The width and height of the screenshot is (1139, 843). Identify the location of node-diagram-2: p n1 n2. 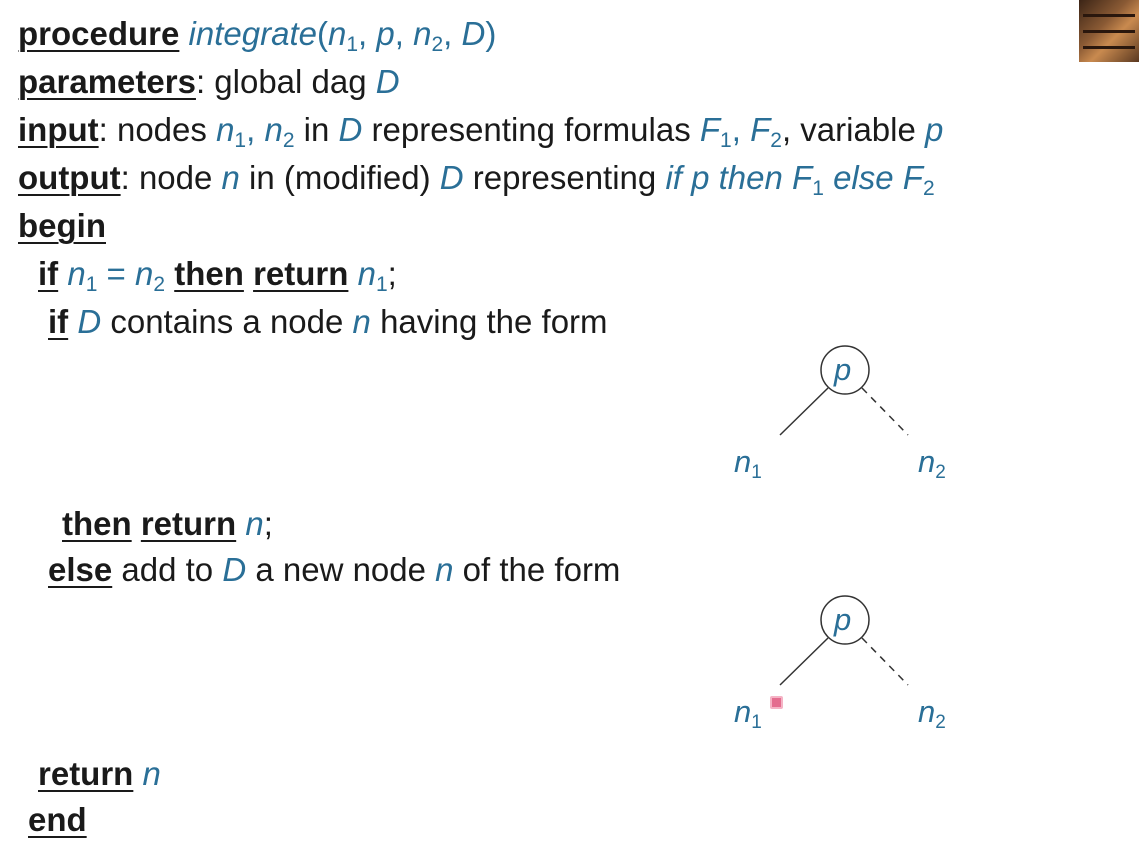
(850, 665).